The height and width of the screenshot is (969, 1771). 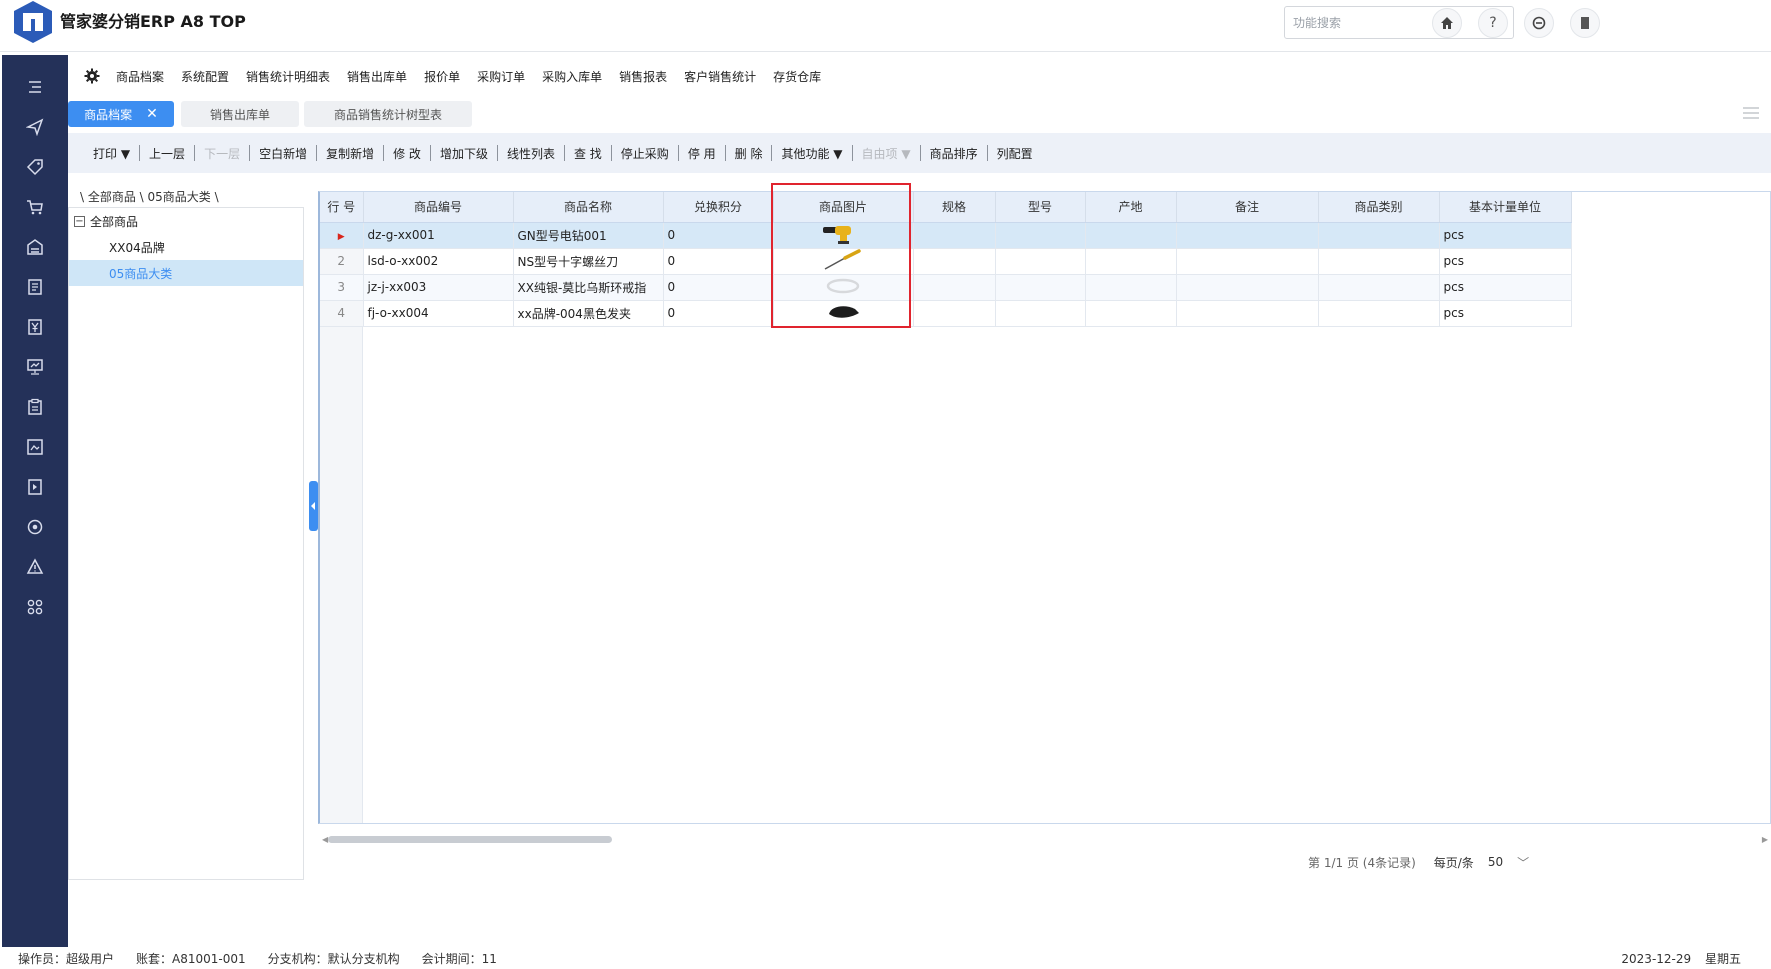 I want to click on cell-code: dz-g-xx001, so click(x=438, y=235).